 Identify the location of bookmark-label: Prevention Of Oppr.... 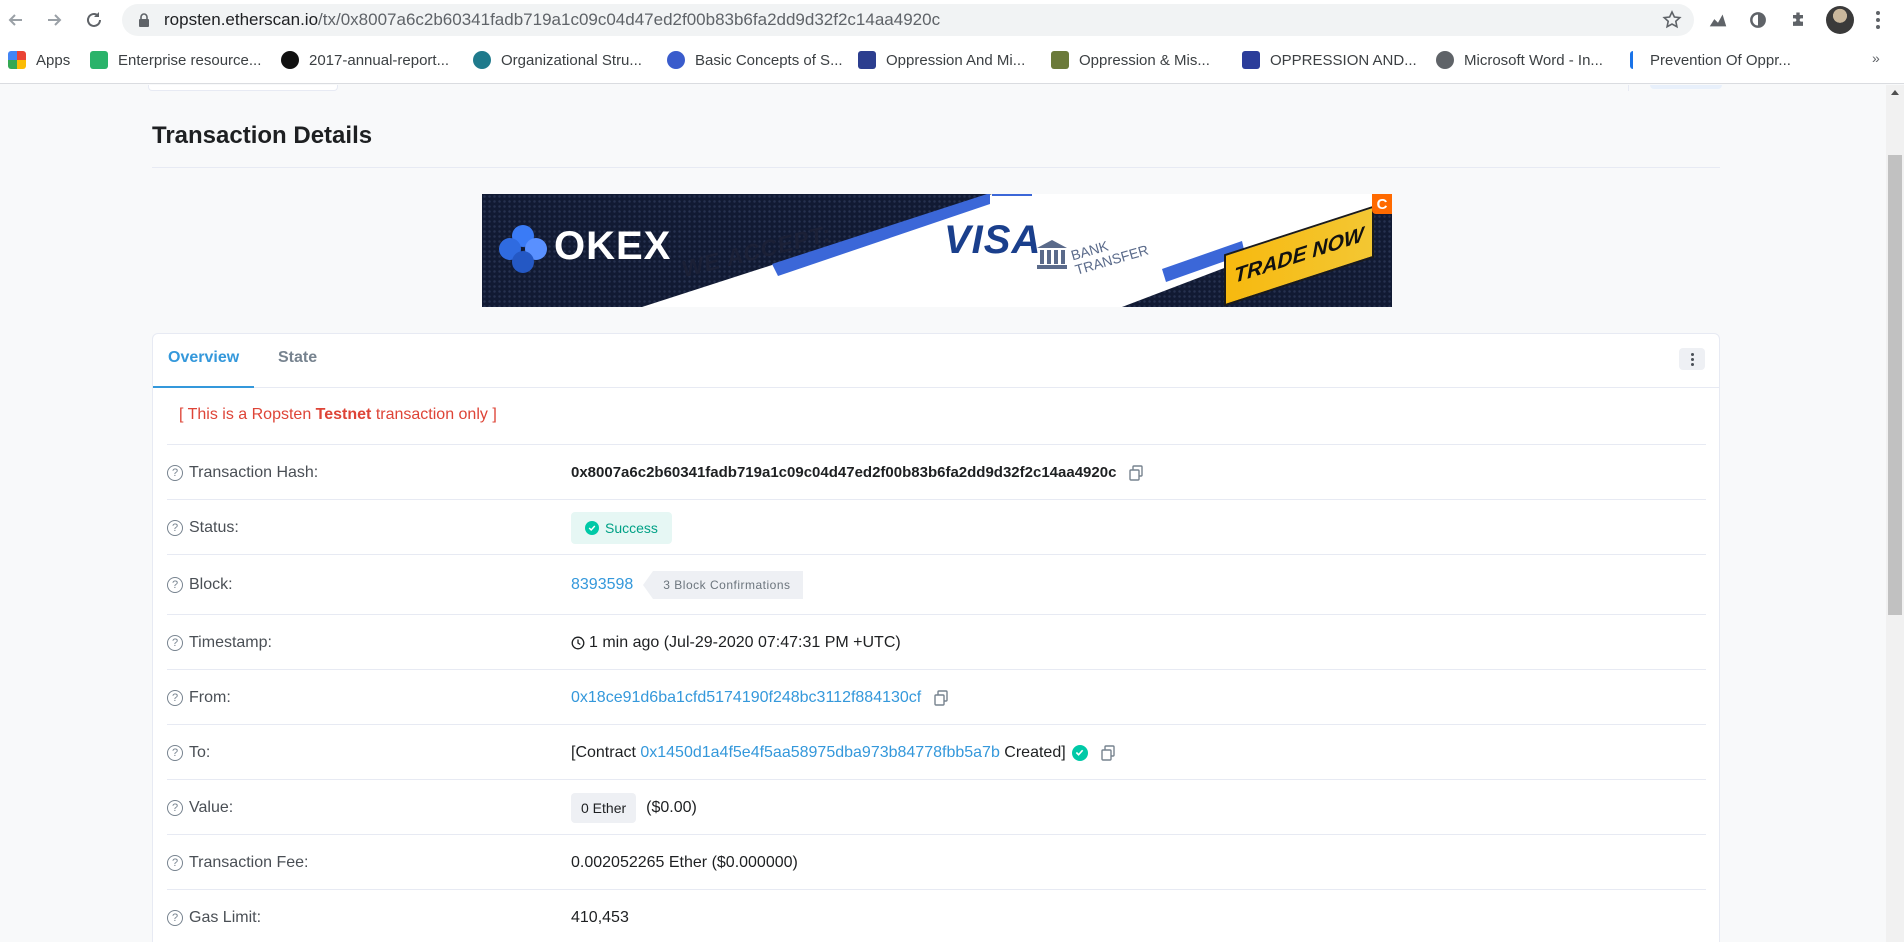
(1720, 60).